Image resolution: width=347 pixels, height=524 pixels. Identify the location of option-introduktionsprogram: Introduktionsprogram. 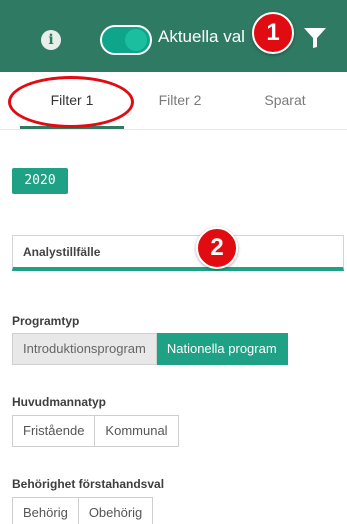
(84, 349).